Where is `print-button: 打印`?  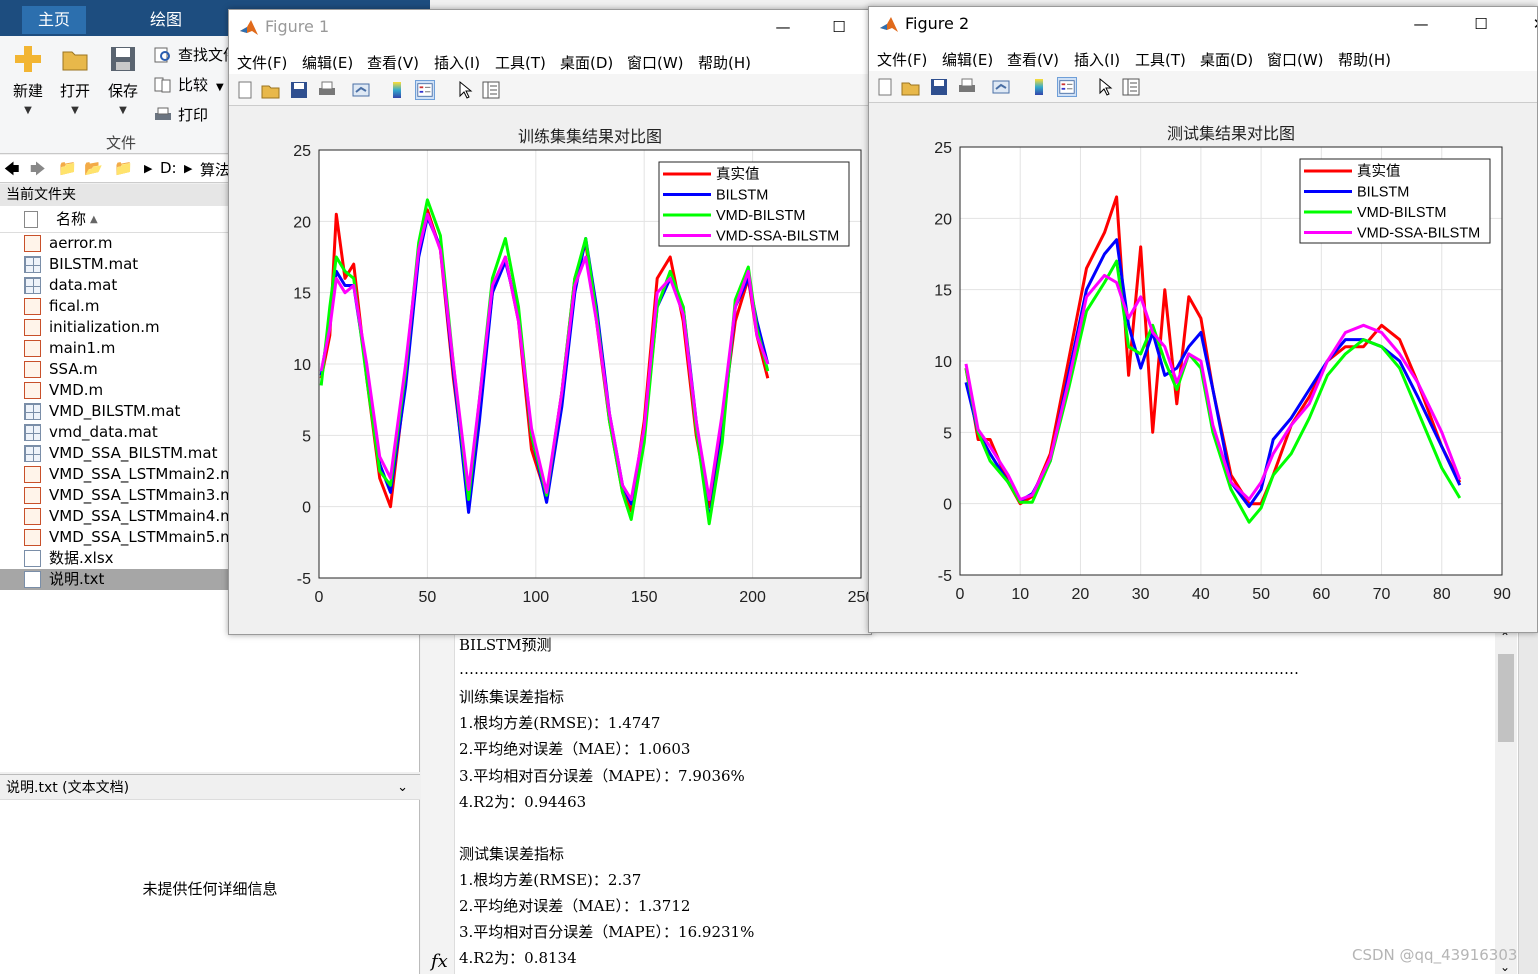 print-button: 打印 is located at coordinates (181, 115).